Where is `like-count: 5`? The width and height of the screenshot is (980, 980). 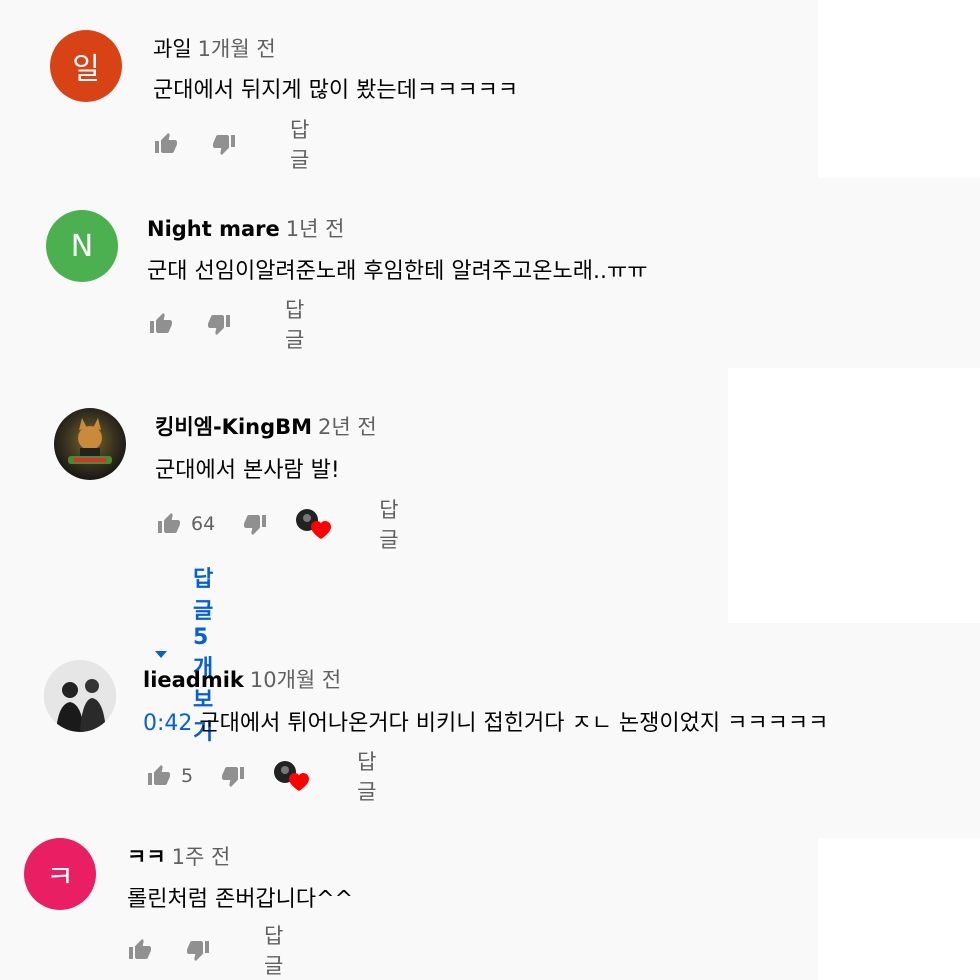 like-count: 5 is located at coordinates (187, 776).